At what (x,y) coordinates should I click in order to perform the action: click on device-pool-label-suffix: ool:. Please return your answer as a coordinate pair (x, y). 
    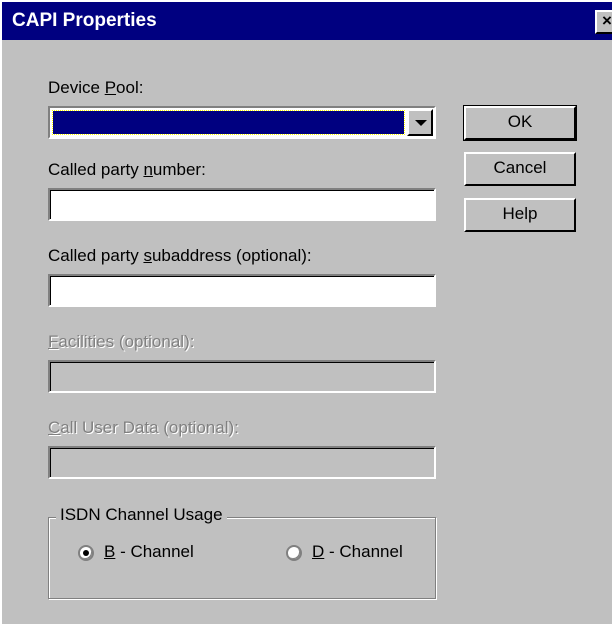
    Looking at the image, I should click on (130, 87).